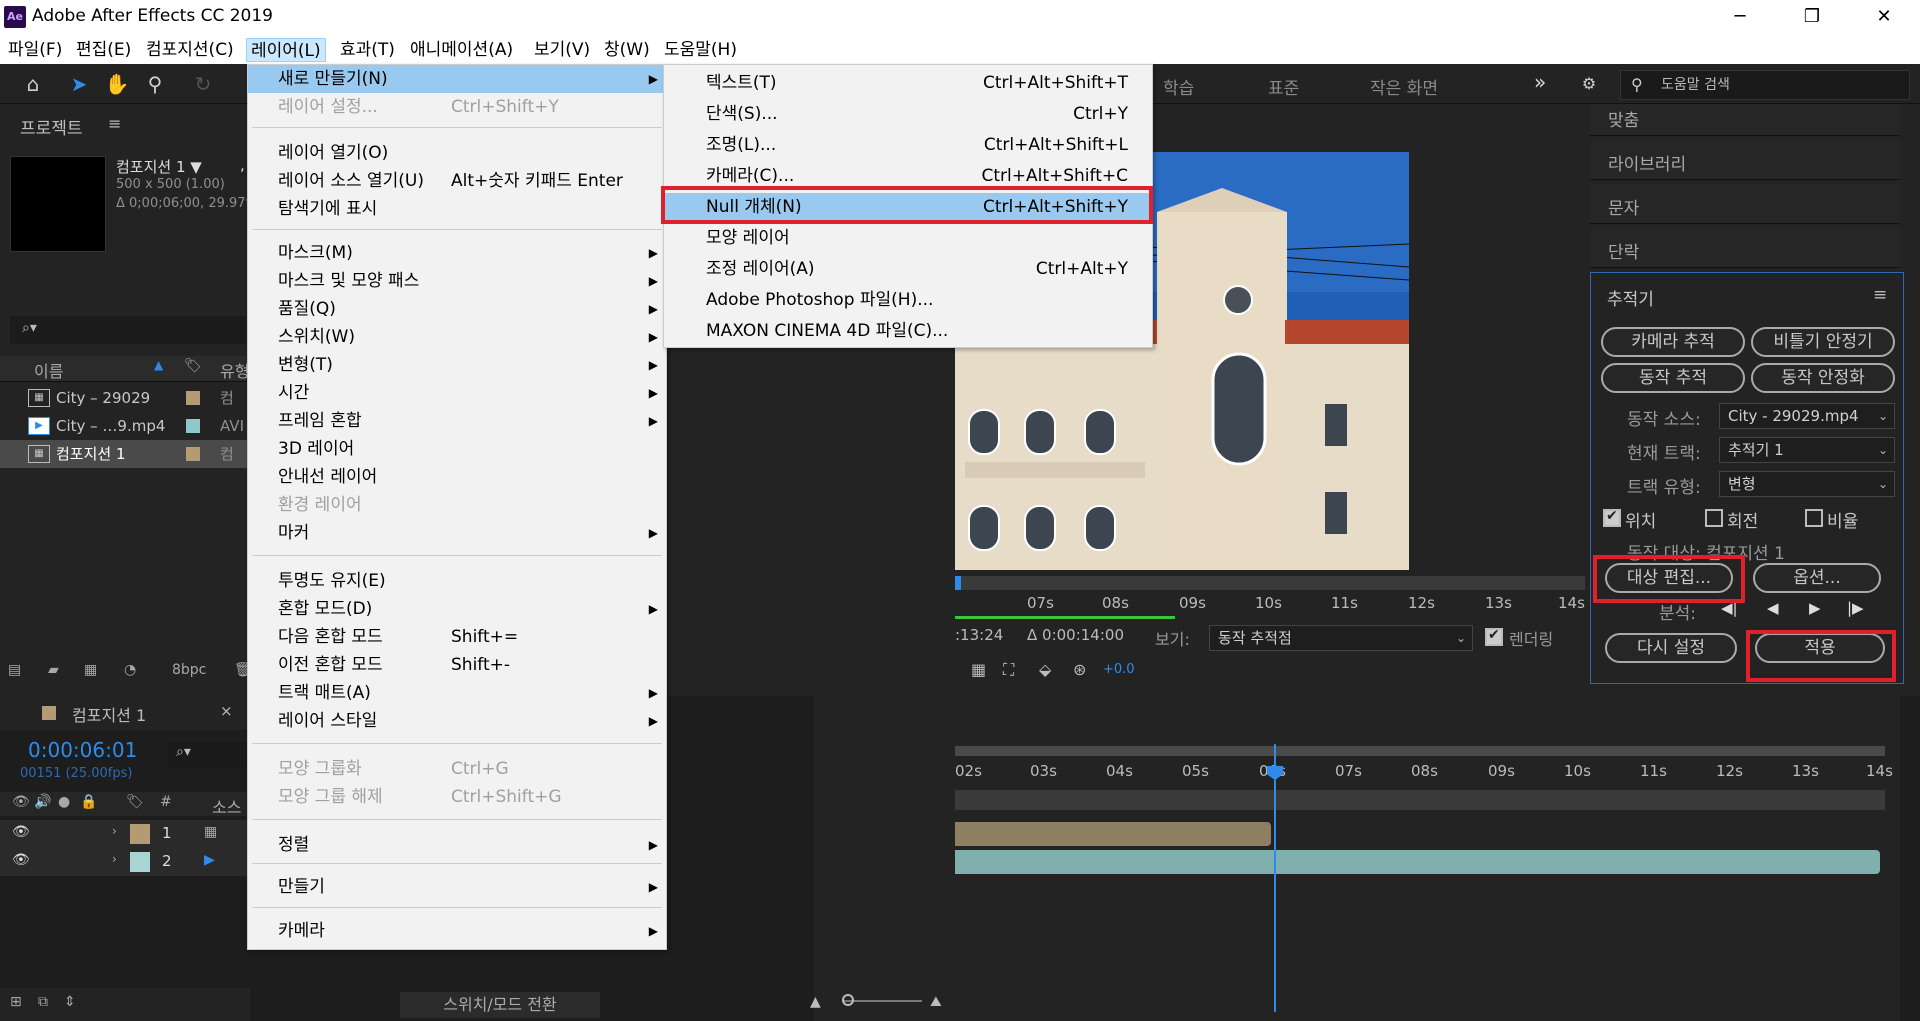 This screenshot has width=1920, height=1021. I want to click on menu-item-arrange: 정렬 ▶, so click(457, 845).